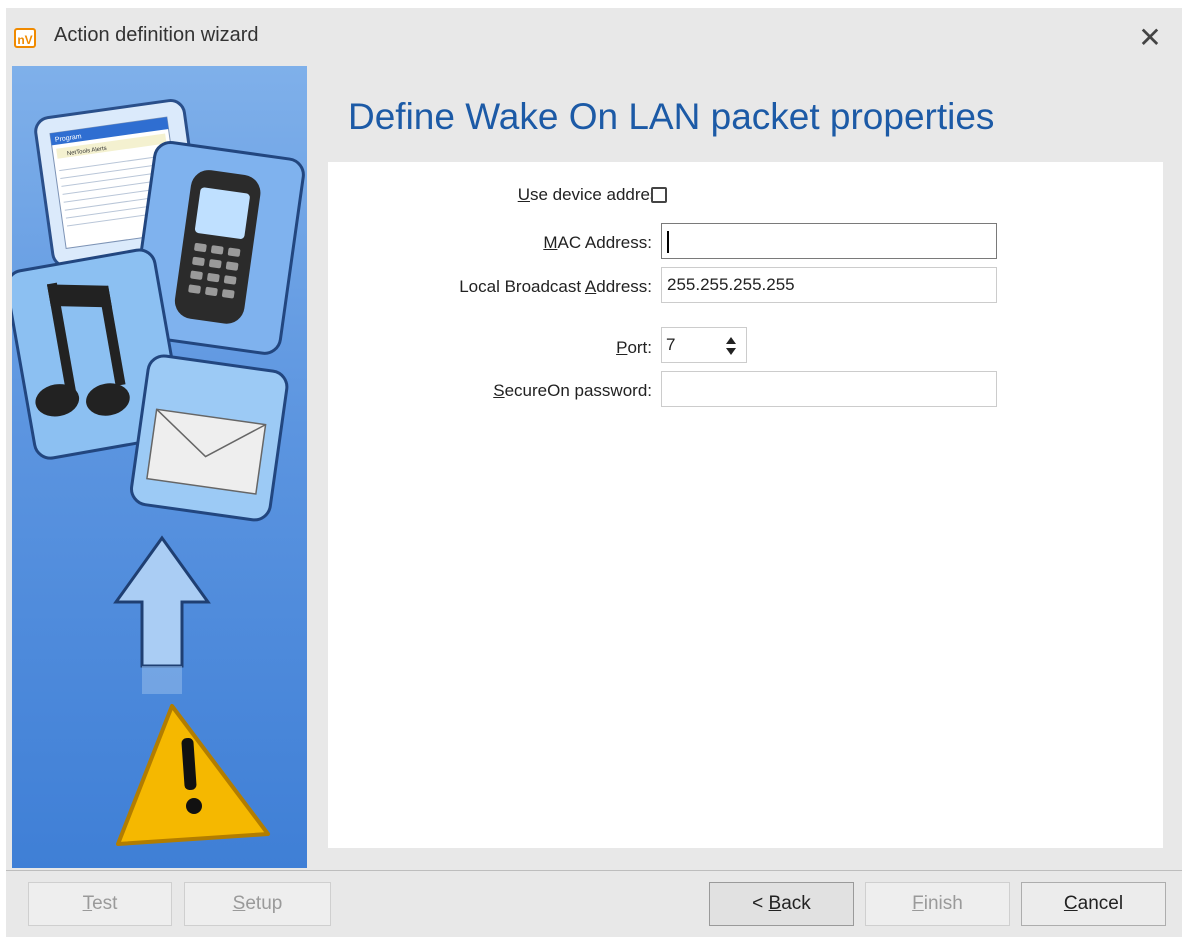 The width and height of the screenshot is (1187, 937). I want to click on title-bar: nV Action definition wizard ✕, so click(594, 37).